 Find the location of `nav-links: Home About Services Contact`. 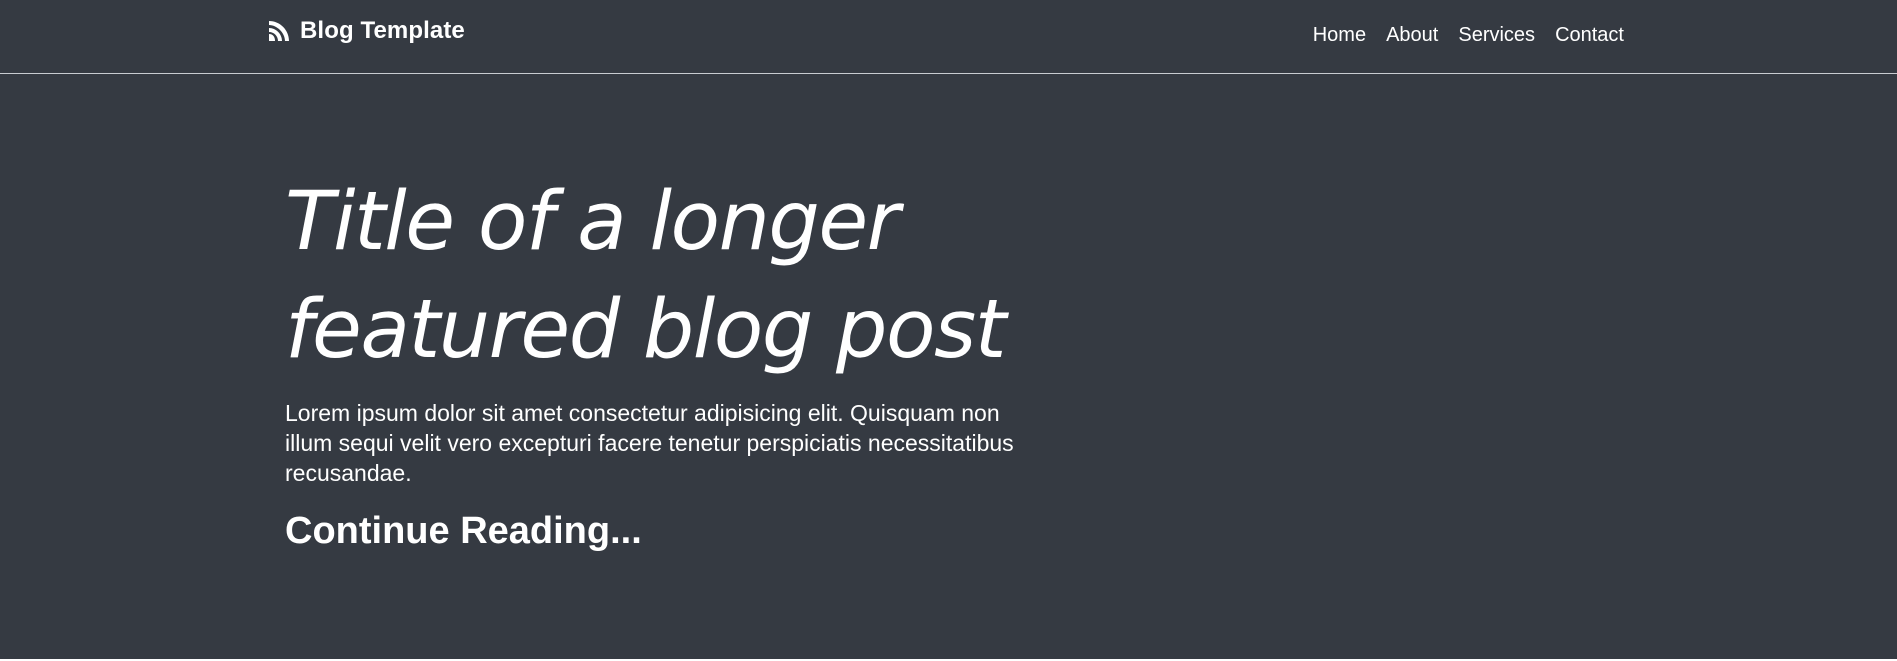

nav-links: Home About Services Contact is located at coordinates (1463, 35).